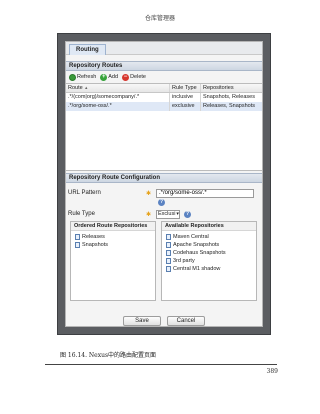 The height and width of the screenshot is (414, 320). What do you see at coordinates (72, 77) in the screenshot?
I see `refresh-icon` at bounding box center [72, 77].